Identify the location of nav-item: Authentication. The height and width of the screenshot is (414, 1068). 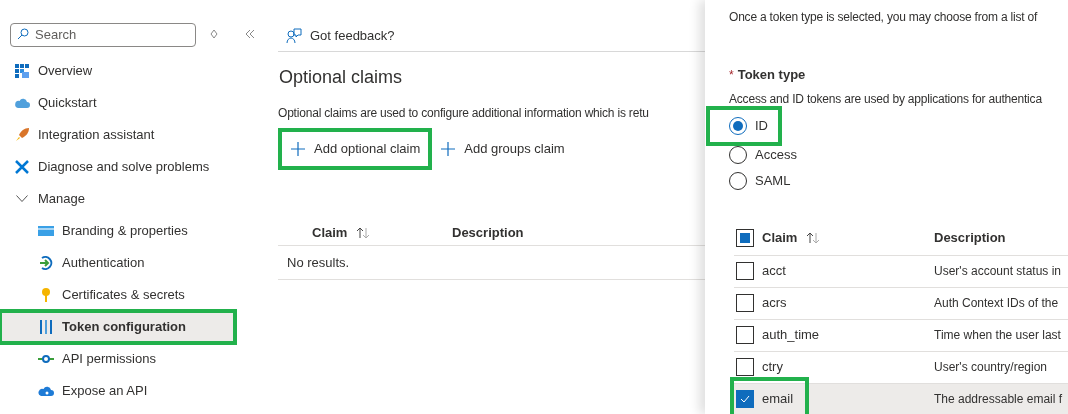
(130, 262).